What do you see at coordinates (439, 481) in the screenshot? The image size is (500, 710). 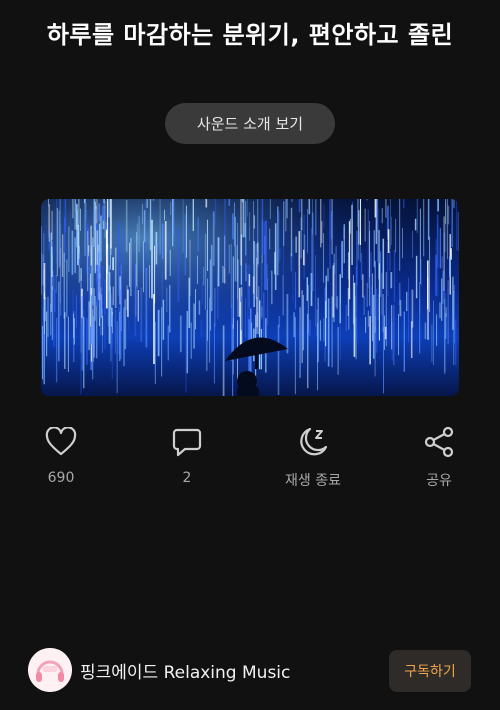 I see `share-label: 공유` at bounding box center [439, 481].